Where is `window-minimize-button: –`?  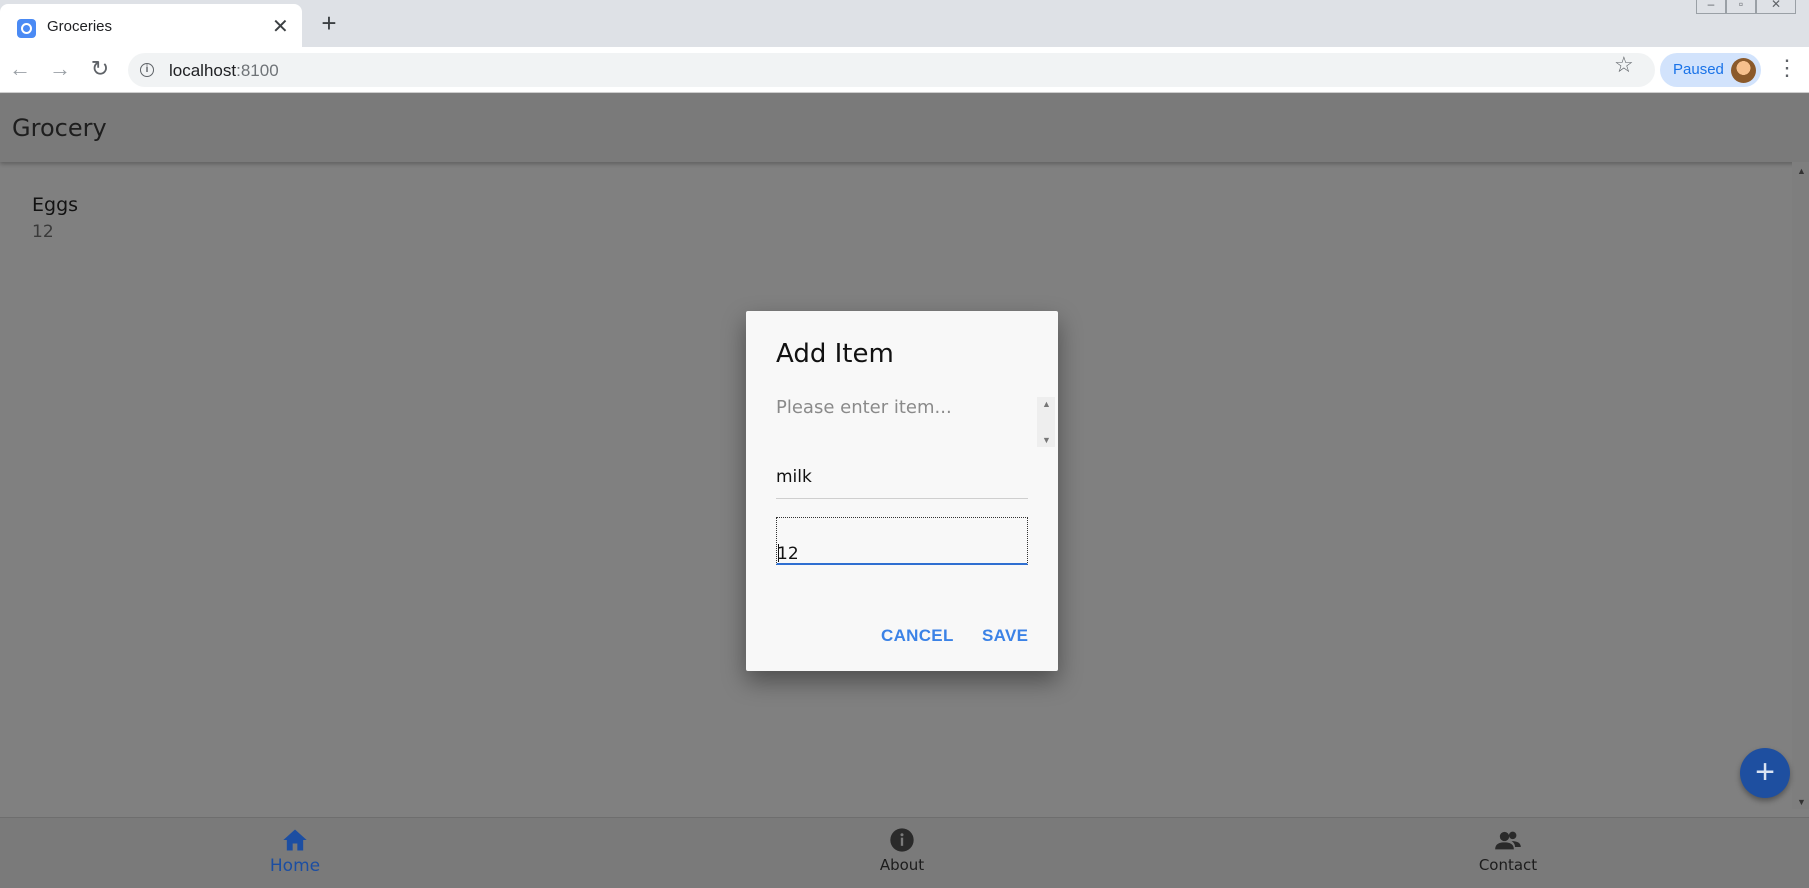 window-minimize-button: – is located at coordinates (1711, 7).